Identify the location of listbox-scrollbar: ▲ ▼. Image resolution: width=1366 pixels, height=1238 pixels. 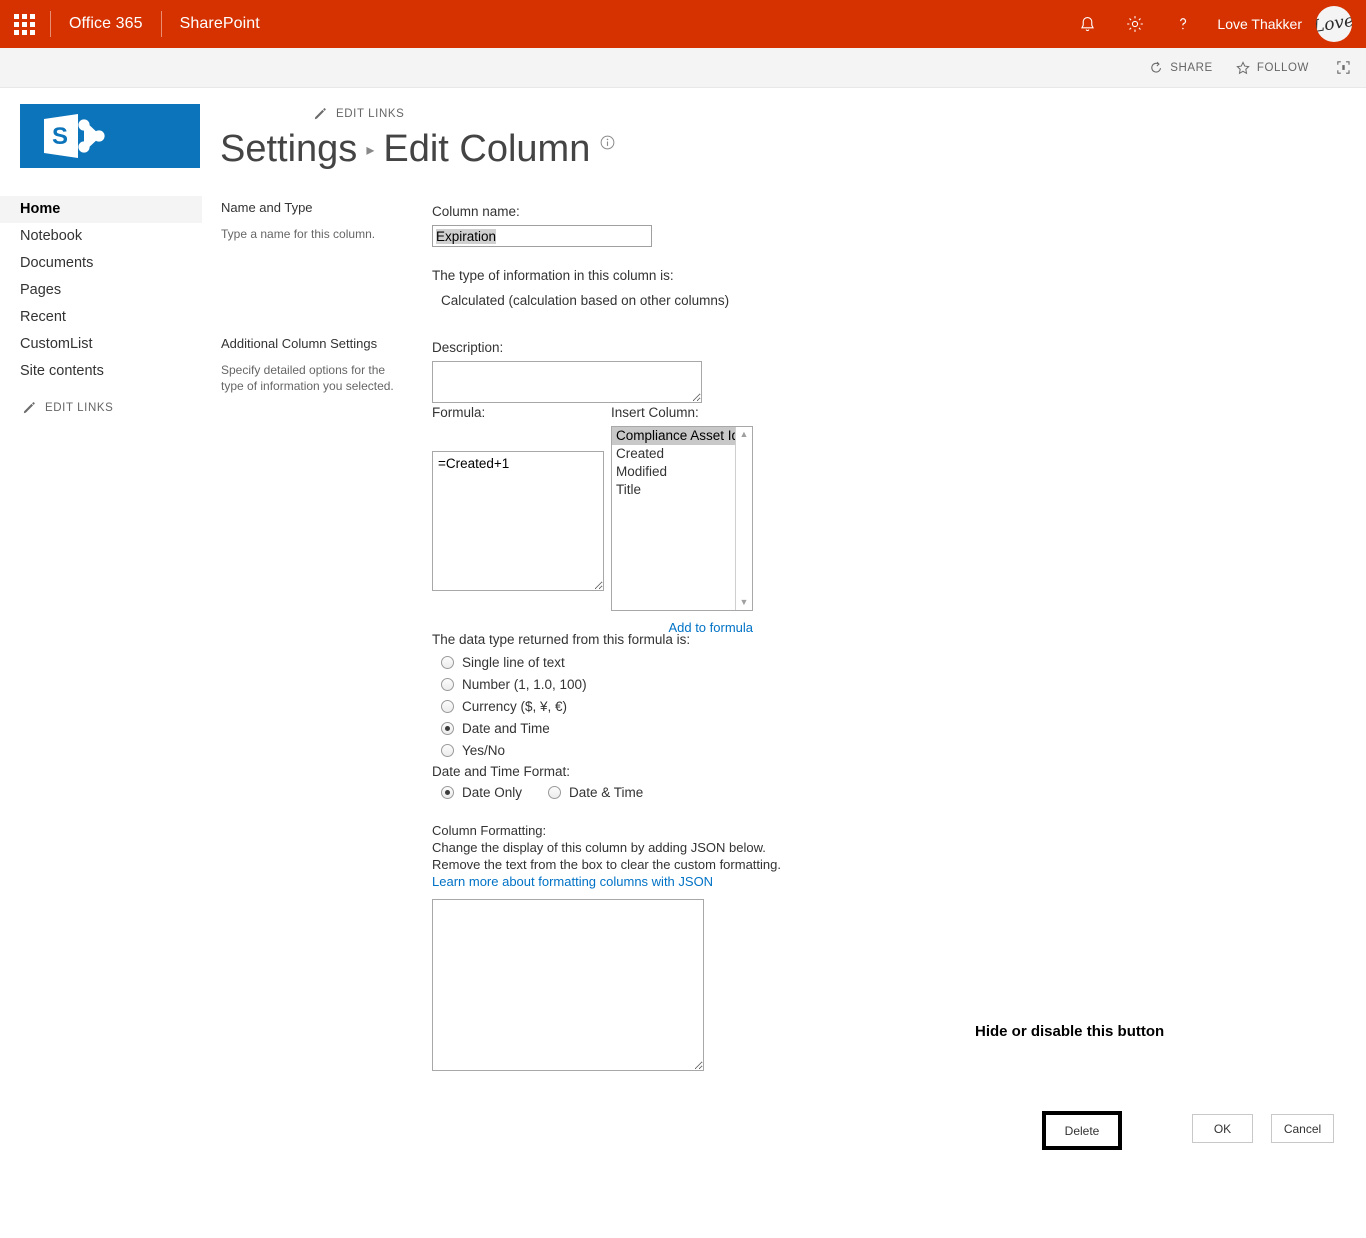
(743, 518).